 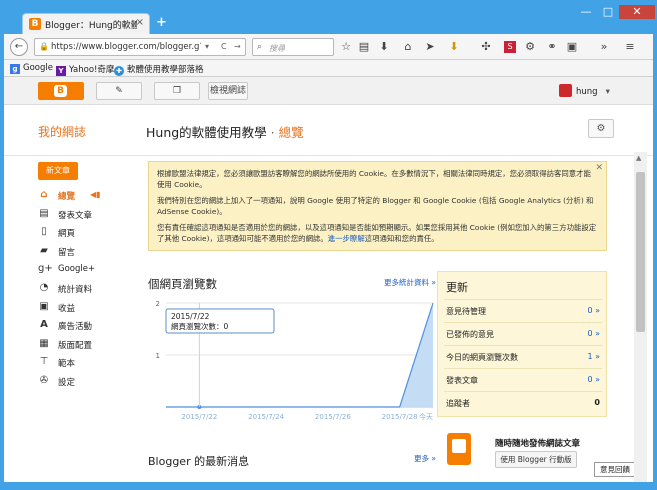 I want to click on reading-list-icon: ▤, so click(x=364, y=47).